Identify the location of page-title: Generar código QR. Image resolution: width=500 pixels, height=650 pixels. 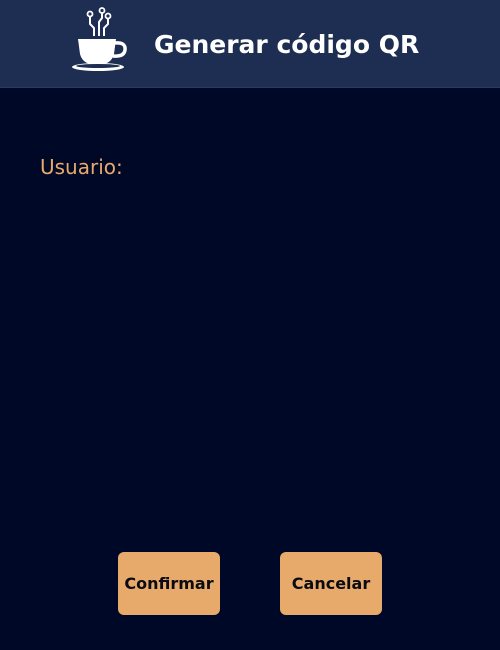
(287, 44).